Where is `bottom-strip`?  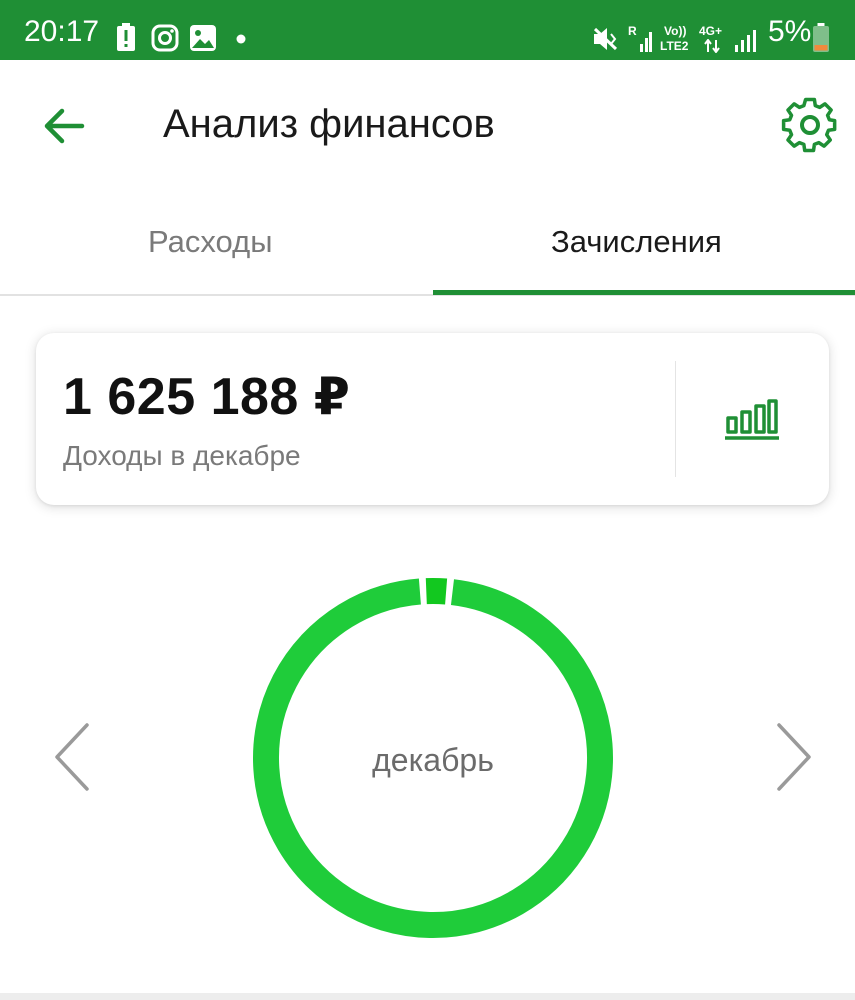 bottom-strip is located at coordinates (427, 996).